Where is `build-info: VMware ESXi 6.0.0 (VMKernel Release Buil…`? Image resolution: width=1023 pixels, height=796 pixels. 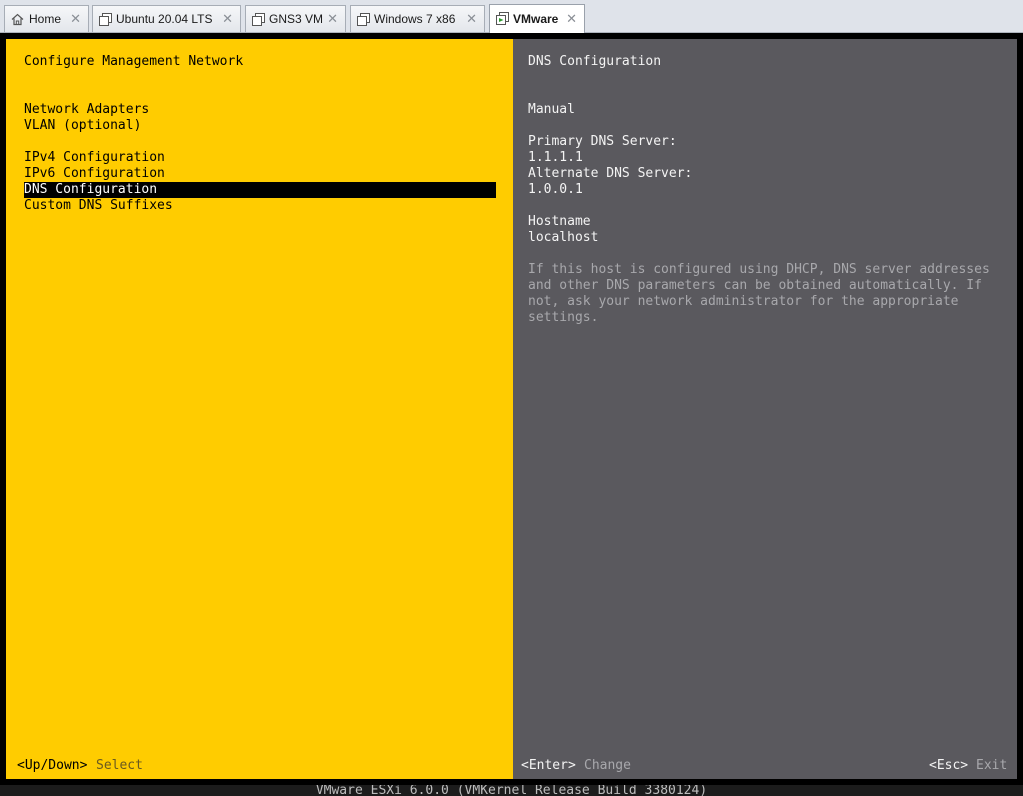
build-info: VMware ESXi 6.0.0 (VMKernel Release Buil… is located at coordinates (511, 790).